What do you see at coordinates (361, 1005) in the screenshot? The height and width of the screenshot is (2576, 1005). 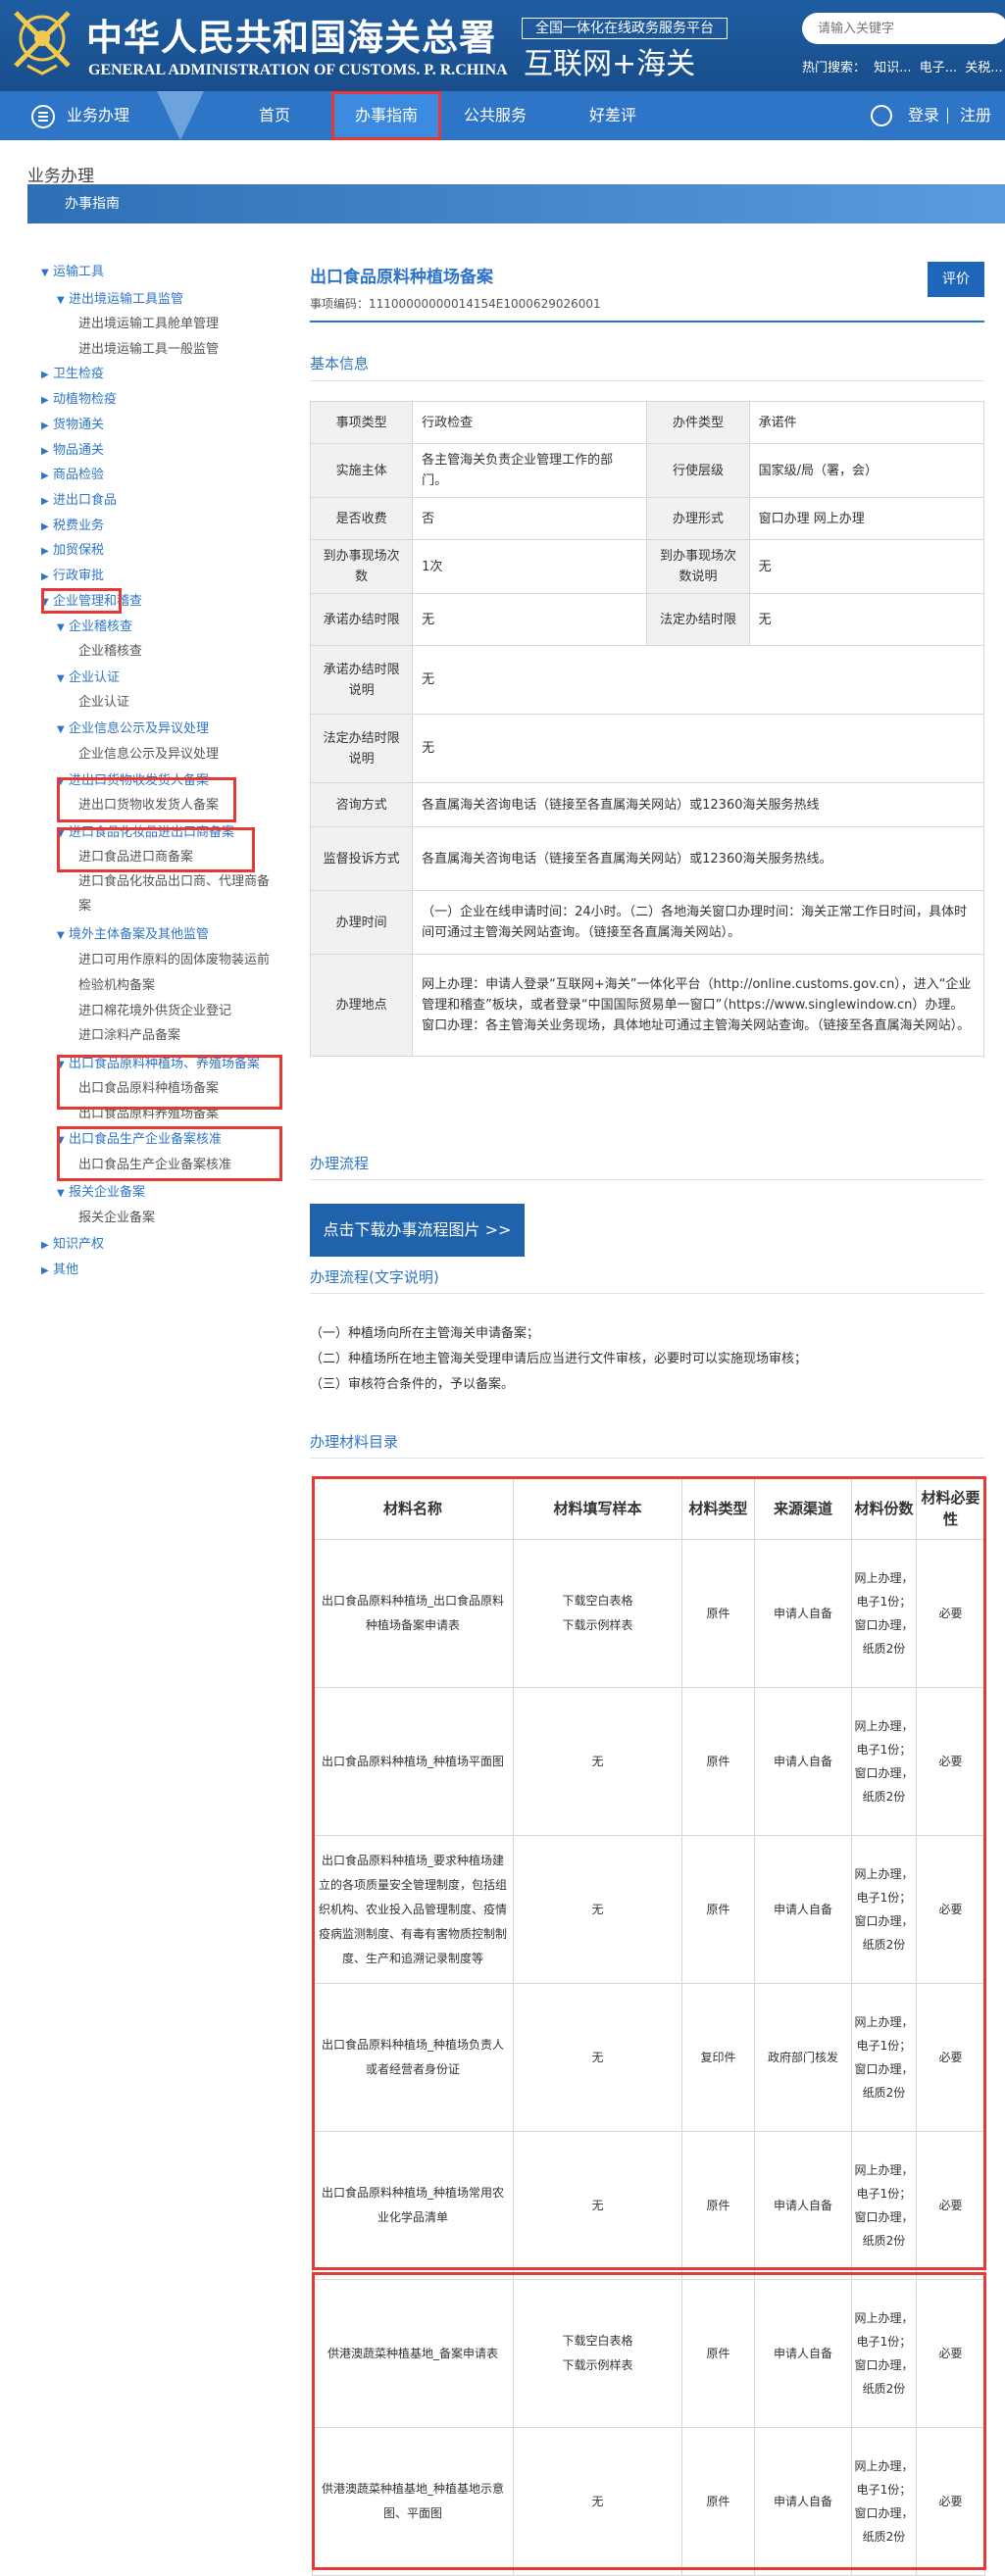 I see `info-key: 办理地点` at bounding box center [361, 1005].